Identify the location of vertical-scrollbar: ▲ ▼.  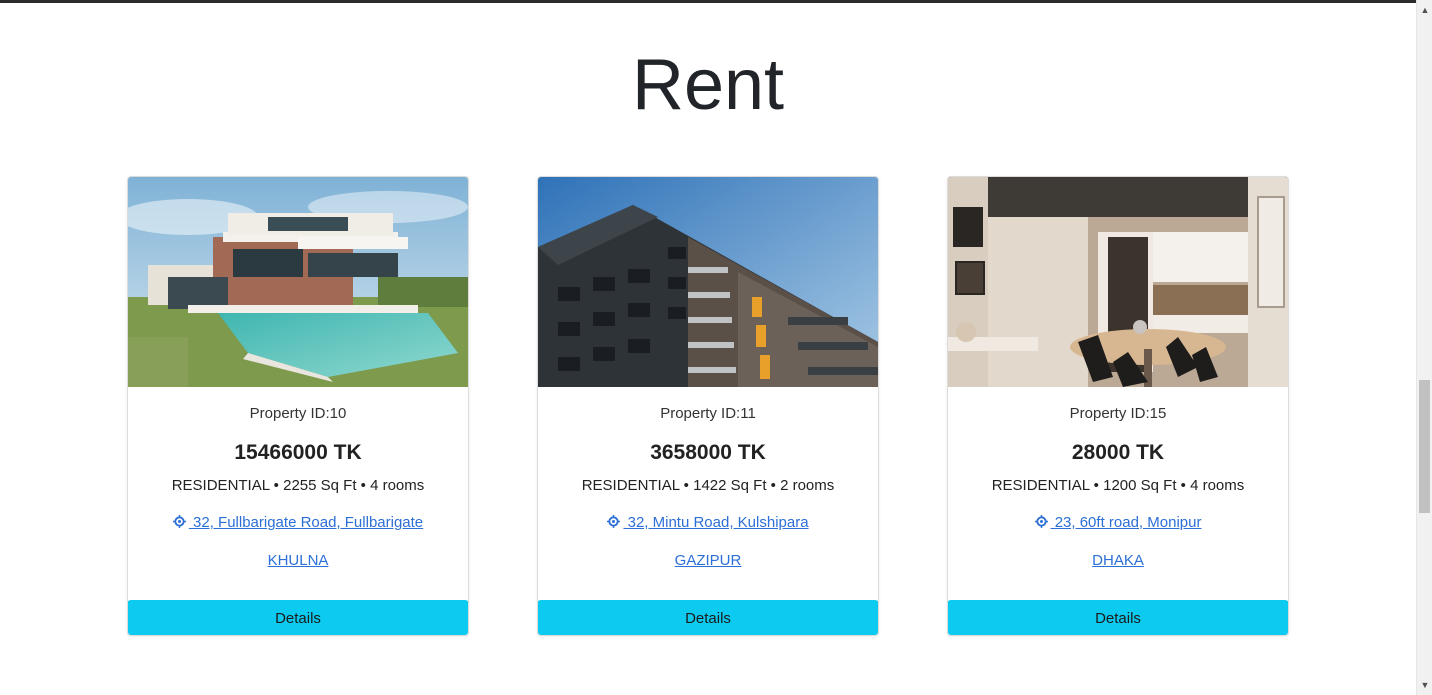
(1424, 347).